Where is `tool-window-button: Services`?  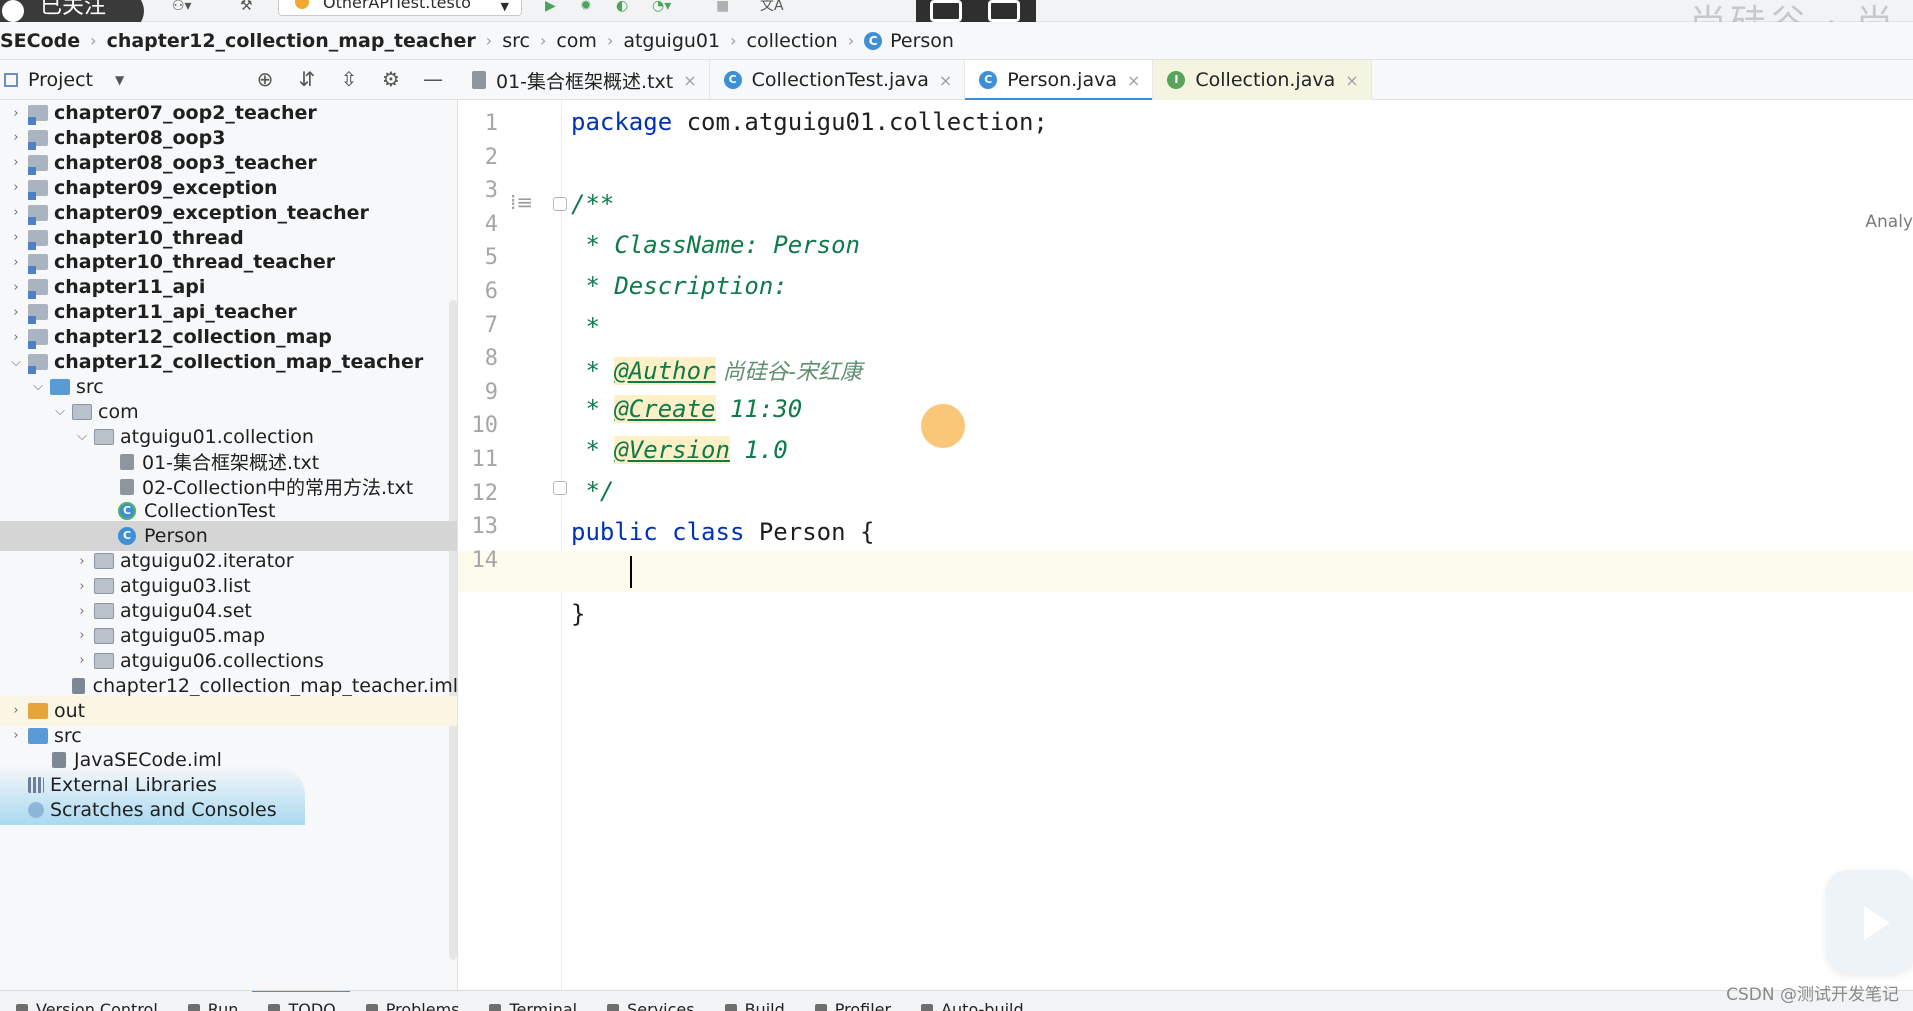 tool-window-button: Services is located at coordinates (649, 1001).